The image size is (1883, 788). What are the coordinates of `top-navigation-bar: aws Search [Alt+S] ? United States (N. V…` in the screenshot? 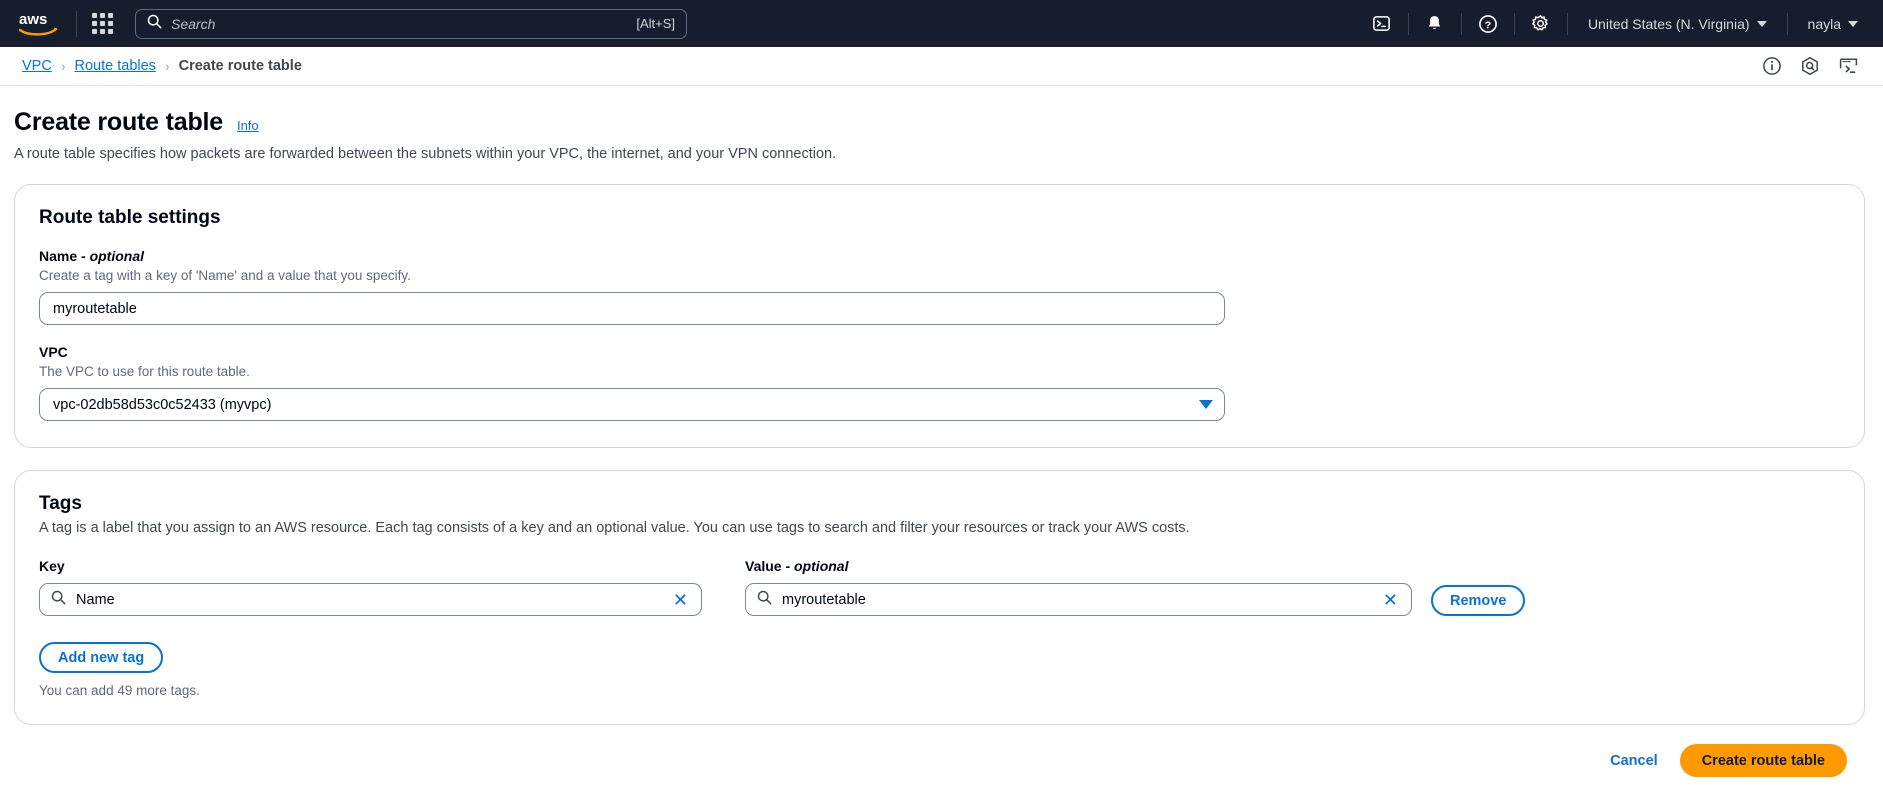 It's located at (941, 23).